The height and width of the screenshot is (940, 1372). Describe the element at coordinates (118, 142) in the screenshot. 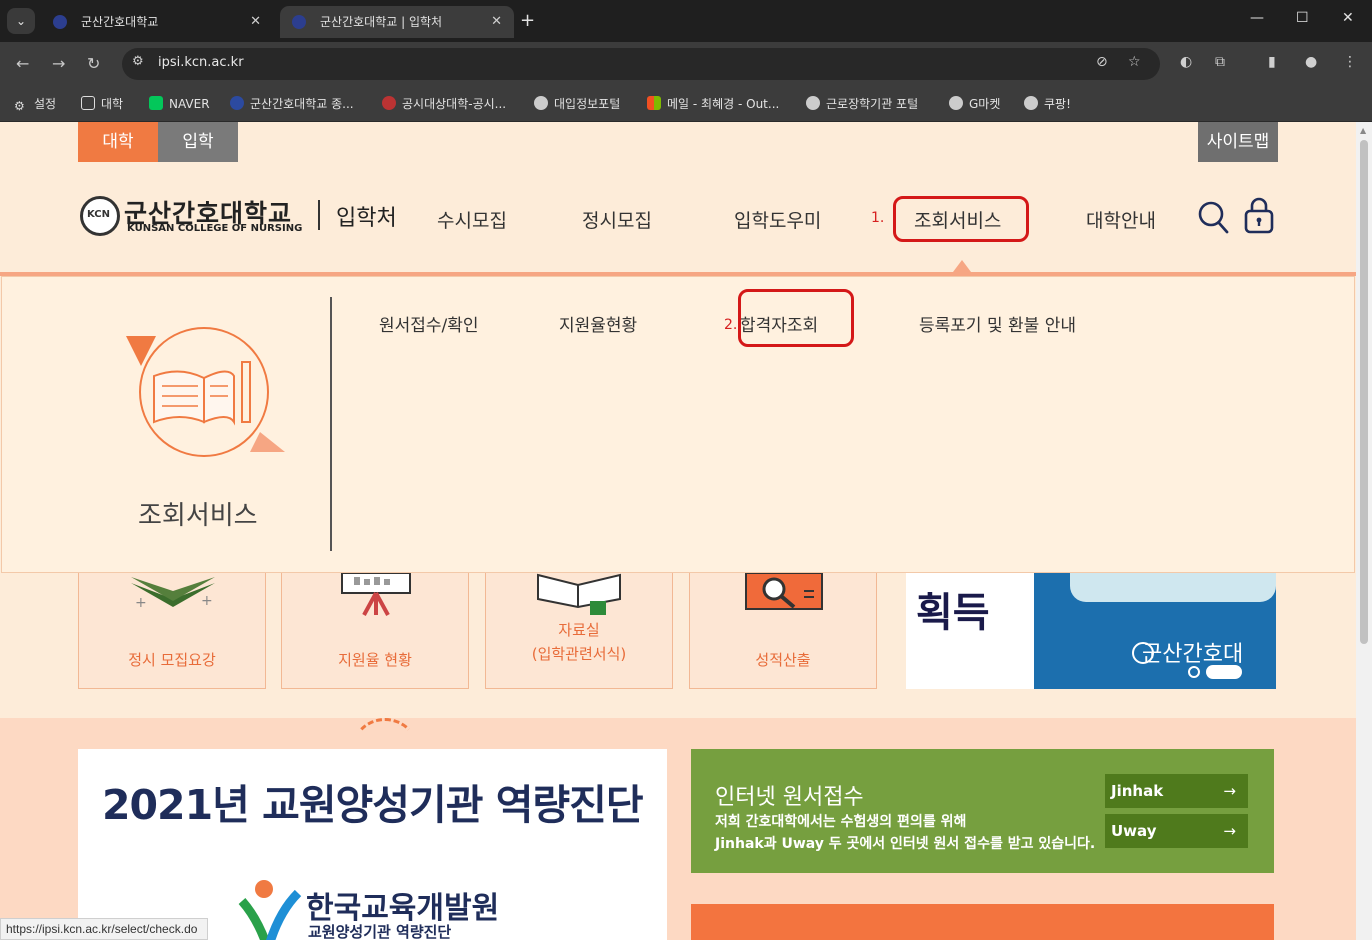

I see `top-tab-university: 대학` at that location.